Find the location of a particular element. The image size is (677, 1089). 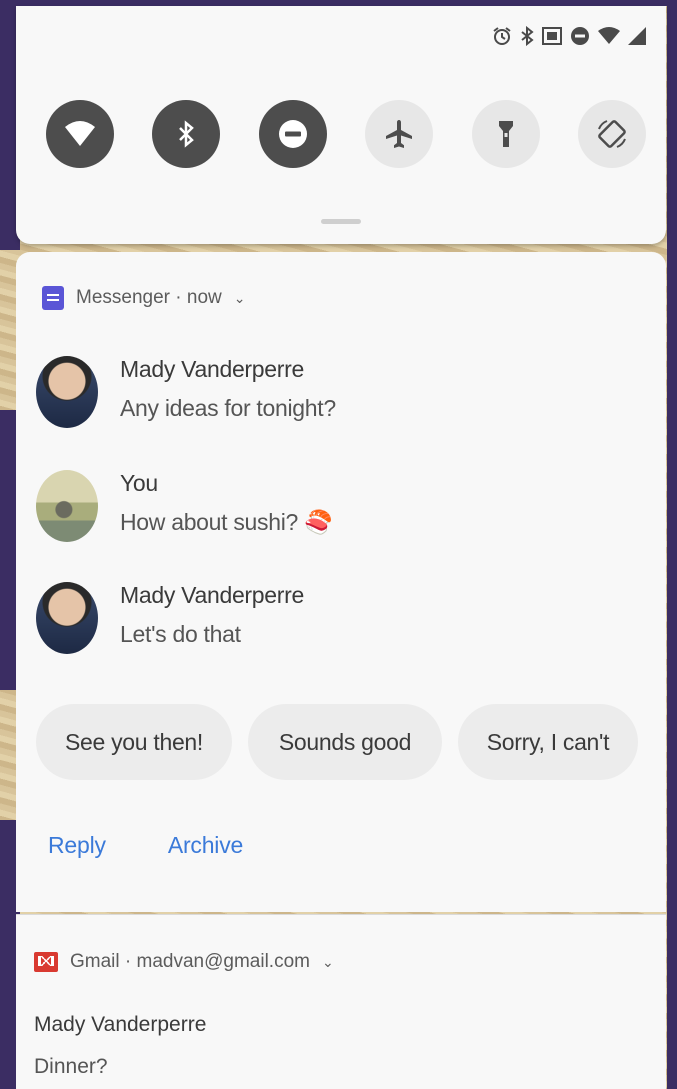

archive-button: Archive is located at coordinates (205, 845).